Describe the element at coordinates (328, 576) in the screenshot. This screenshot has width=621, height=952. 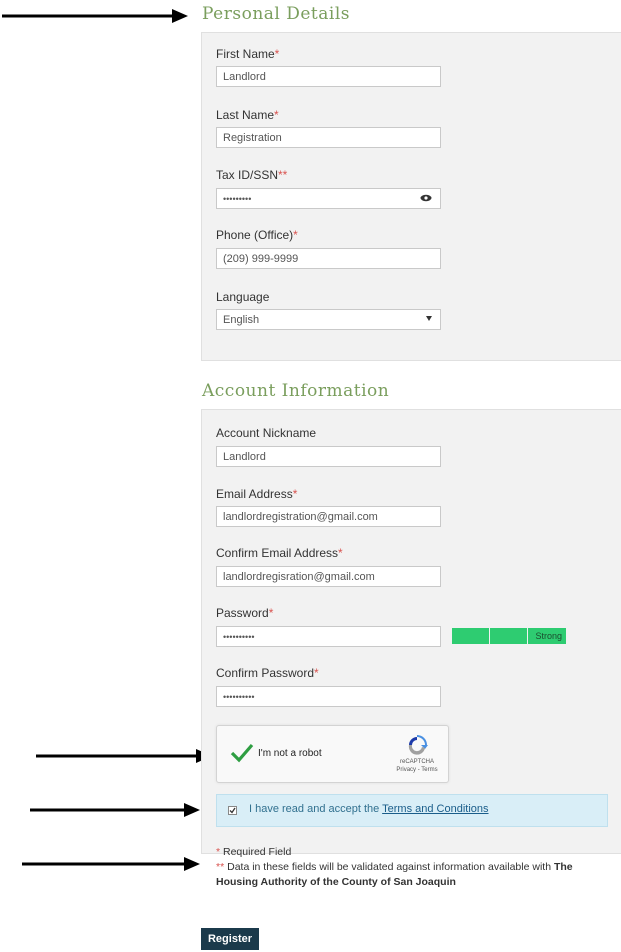
I see `confirm-email-input: landlordregisration@gmail.com` at that location.